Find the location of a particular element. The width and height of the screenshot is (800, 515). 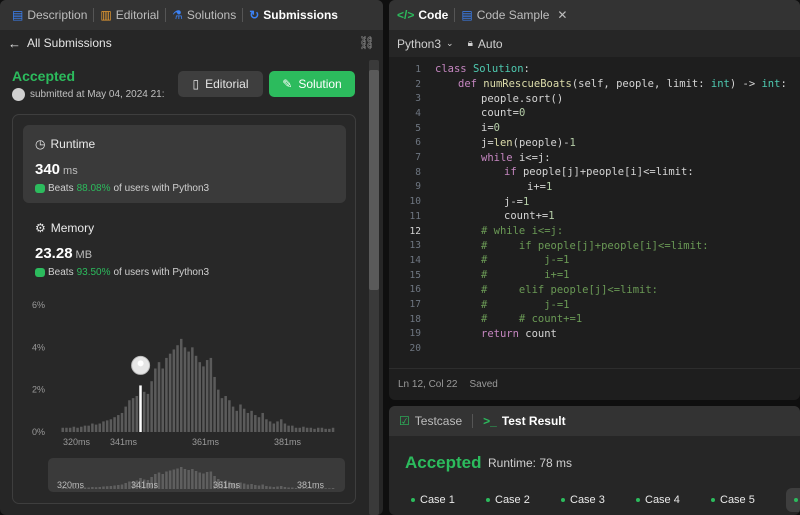

line-number: 15 is located at coordinates (415, 275).